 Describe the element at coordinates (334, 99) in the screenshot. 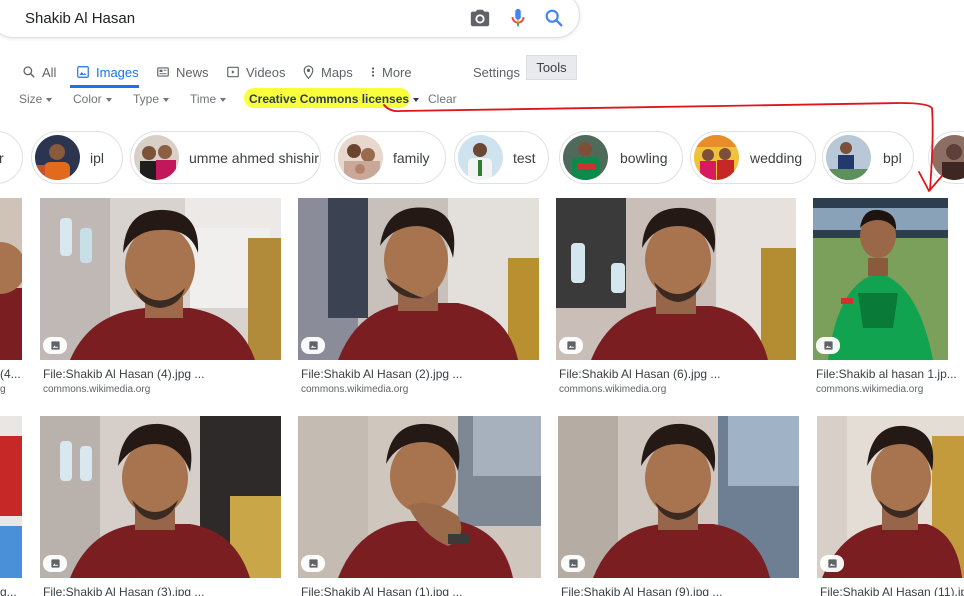

I see `filter-usage-rights: Creative Commons licenses` at that location.